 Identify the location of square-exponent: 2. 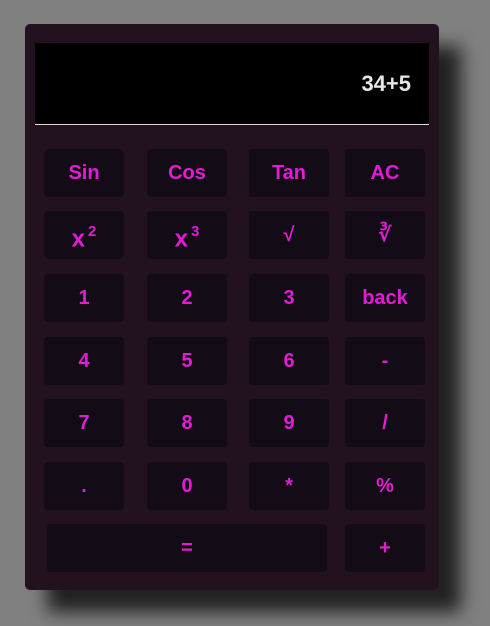
(92, 231).